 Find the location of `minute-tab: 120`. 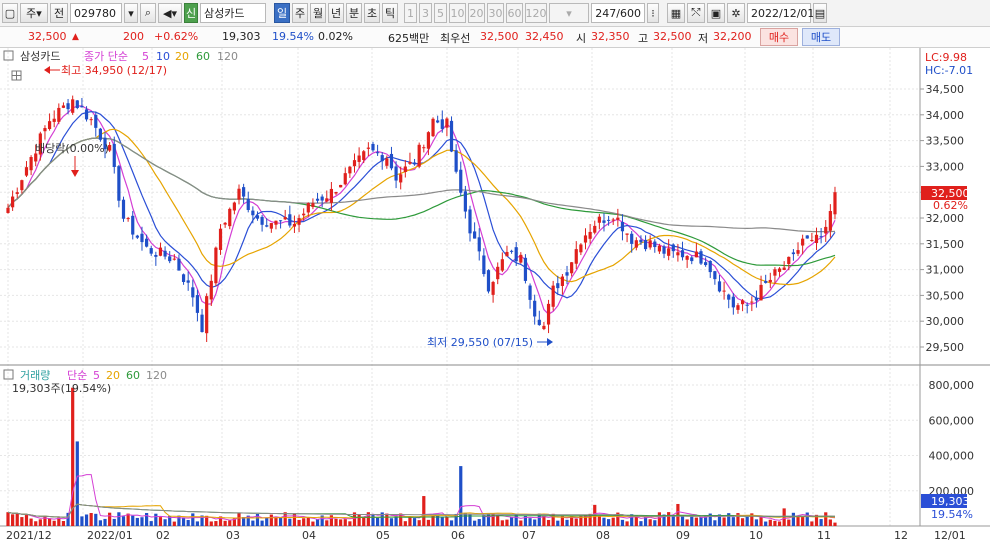

minute-tab: 120 is located at coordinates (536, 13).